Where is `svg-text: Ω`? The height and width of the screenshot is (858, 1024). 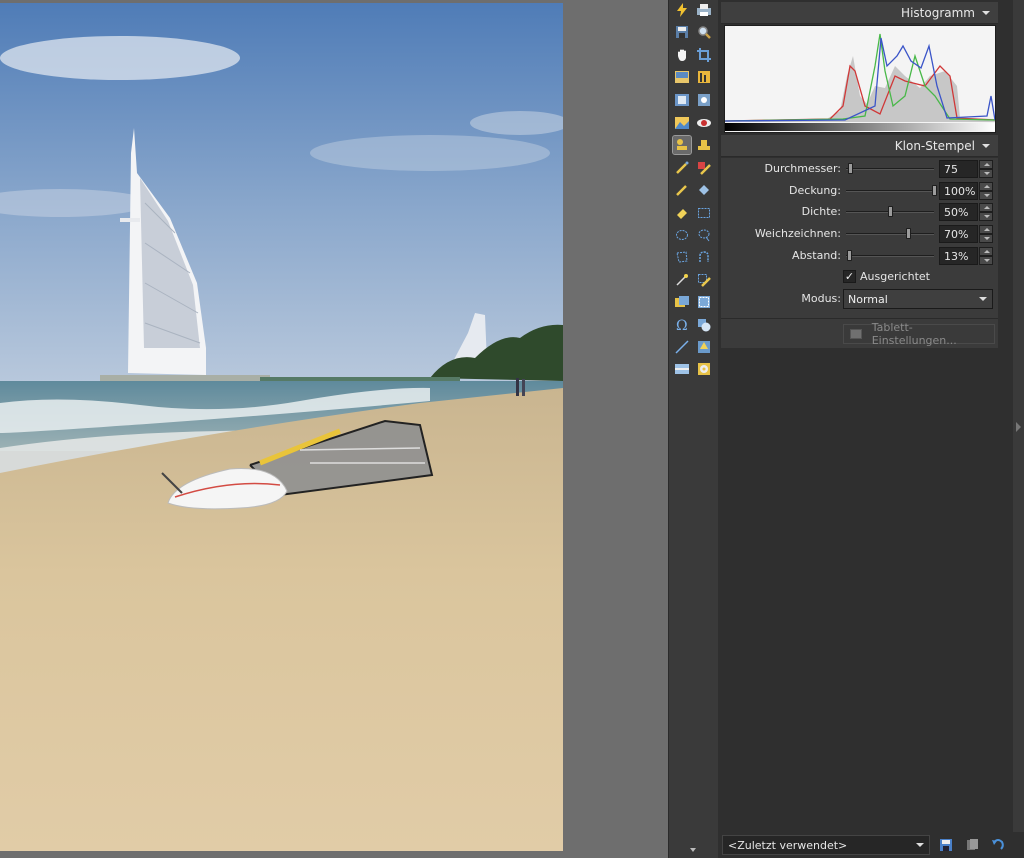 svg-text: Ω is located at coordinates (682, 325).